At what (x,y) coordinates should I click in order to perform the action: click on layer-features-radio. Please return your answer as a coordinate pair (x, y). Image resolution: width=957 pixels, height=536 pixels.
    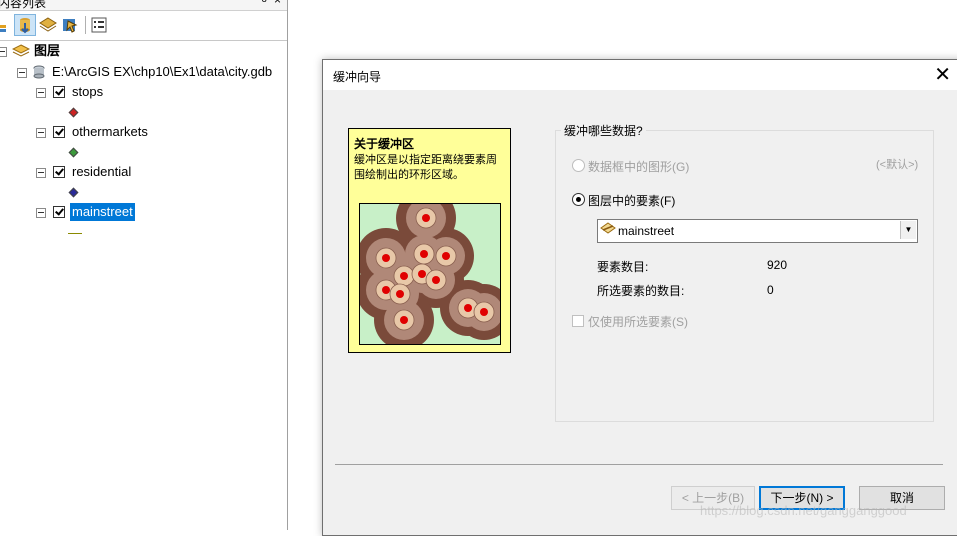
    Looking at the image, I should click on (578, 199).